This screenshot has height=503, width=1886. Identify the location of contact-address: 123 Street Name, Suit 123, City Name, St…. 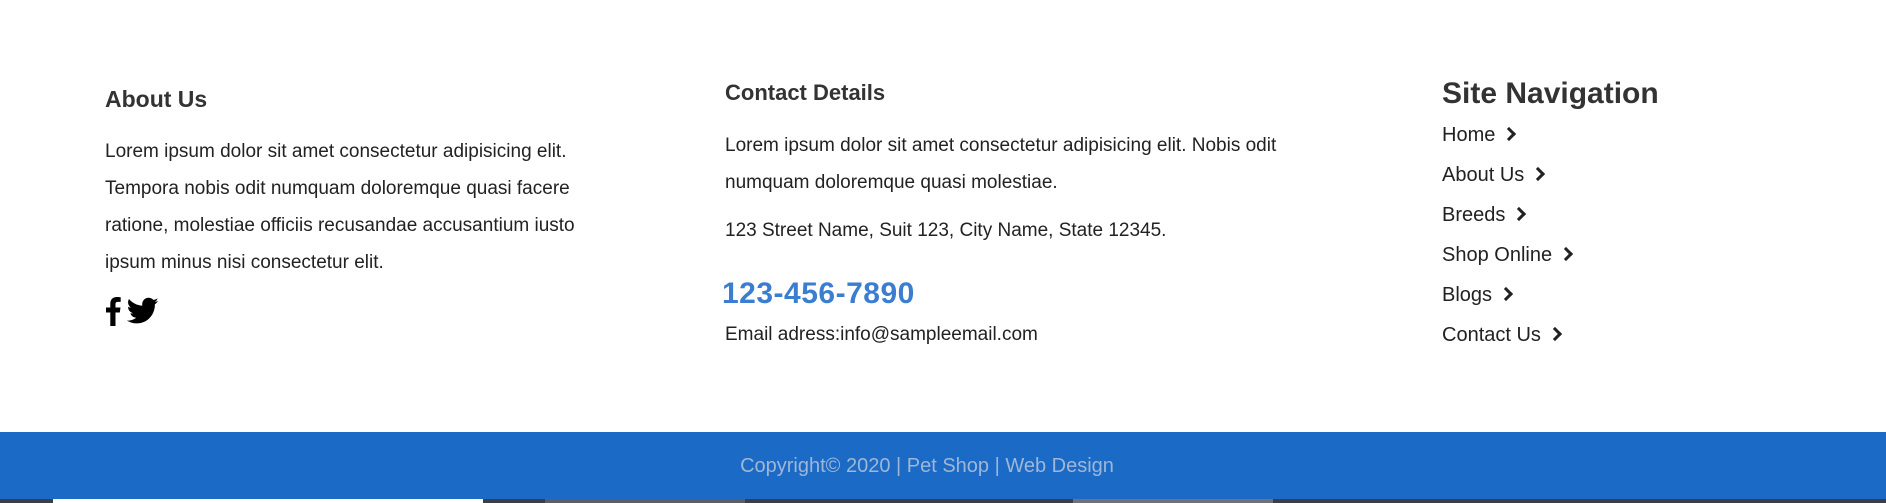
(946, 230).